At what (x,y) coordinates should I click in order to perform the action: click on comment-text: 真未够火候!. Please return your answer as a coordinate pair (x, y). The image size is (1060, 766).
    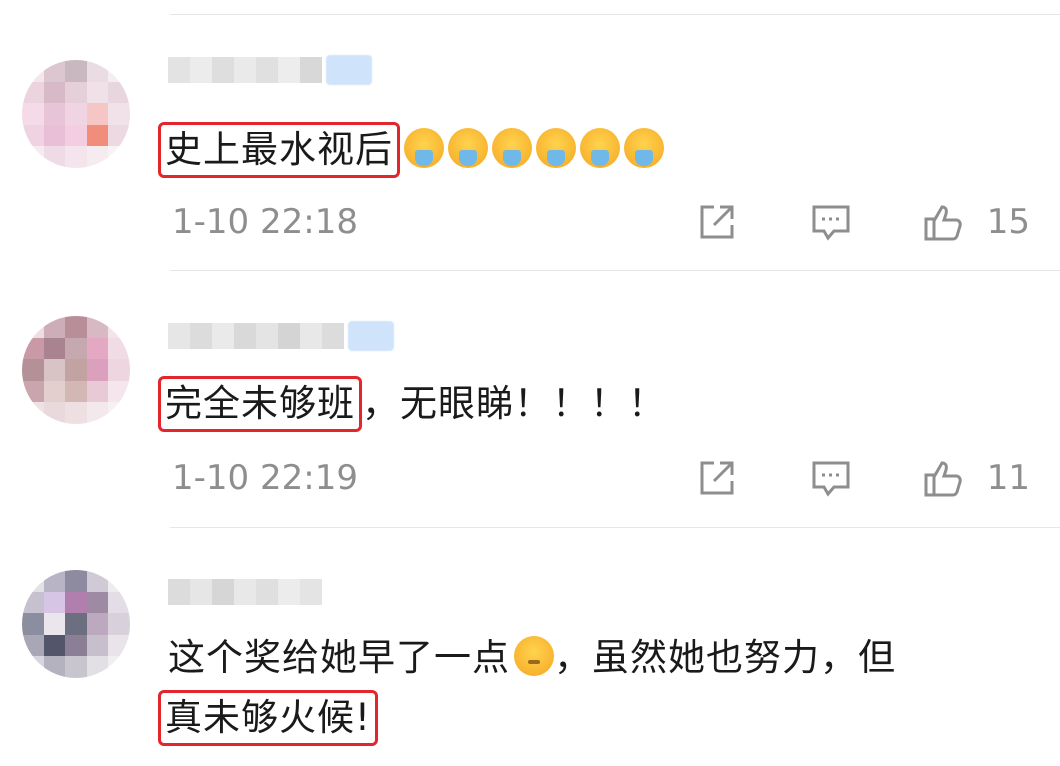
    Looking at the image, I should click on (268, 718).